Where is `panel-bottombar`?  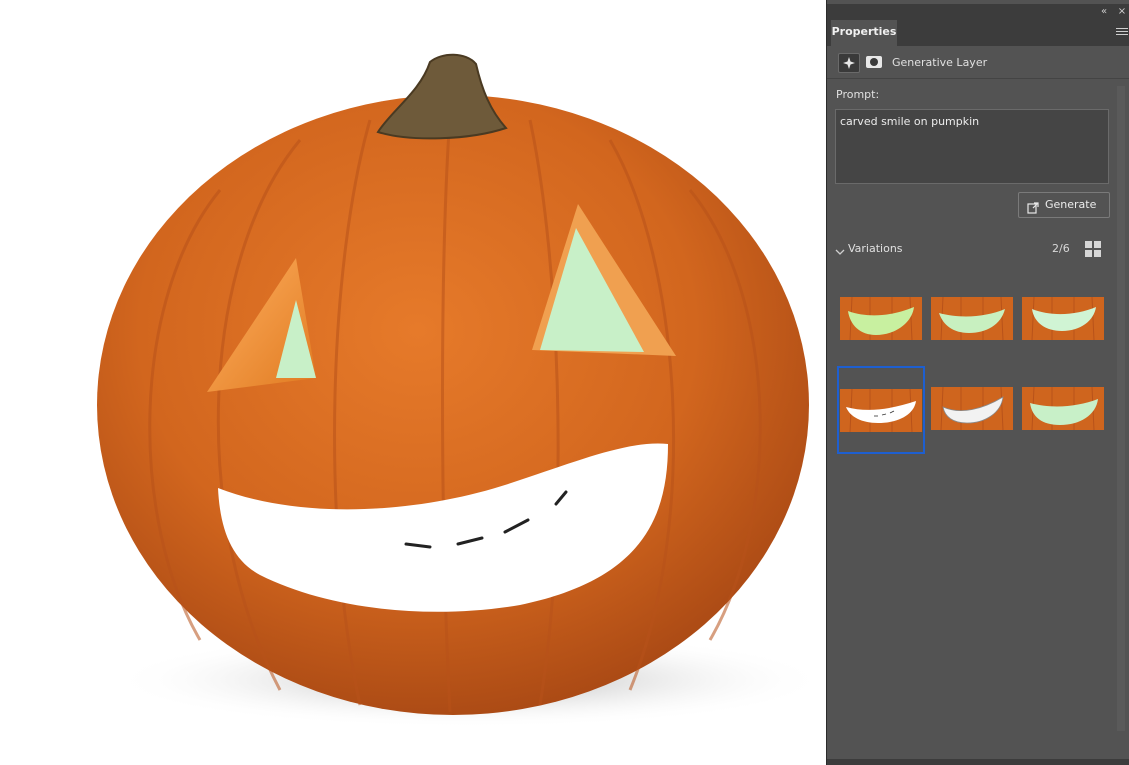
panel-bottombar is located at coordinates (978, 762).